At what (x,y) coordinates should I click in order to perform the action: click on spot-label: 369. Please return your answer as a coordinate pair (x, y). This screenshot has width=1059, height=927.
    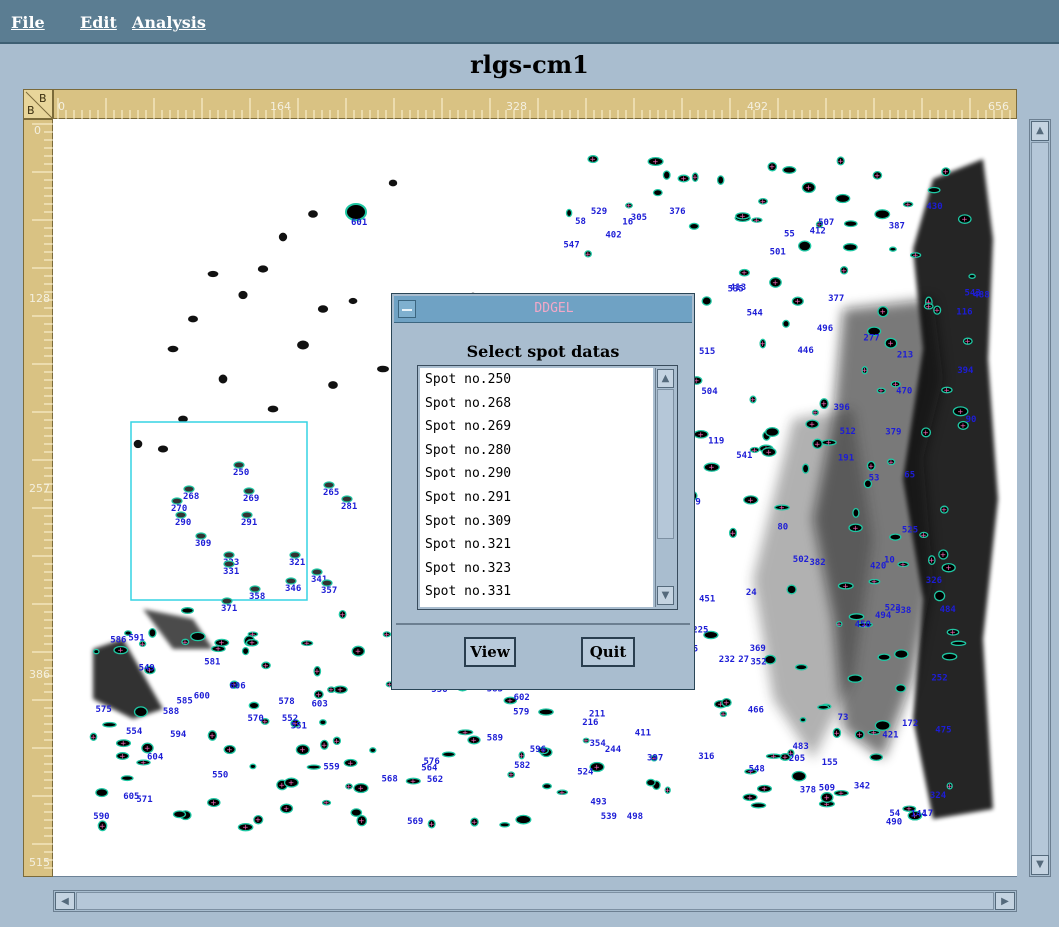
    Looking at the image, I should click on (758, 649).